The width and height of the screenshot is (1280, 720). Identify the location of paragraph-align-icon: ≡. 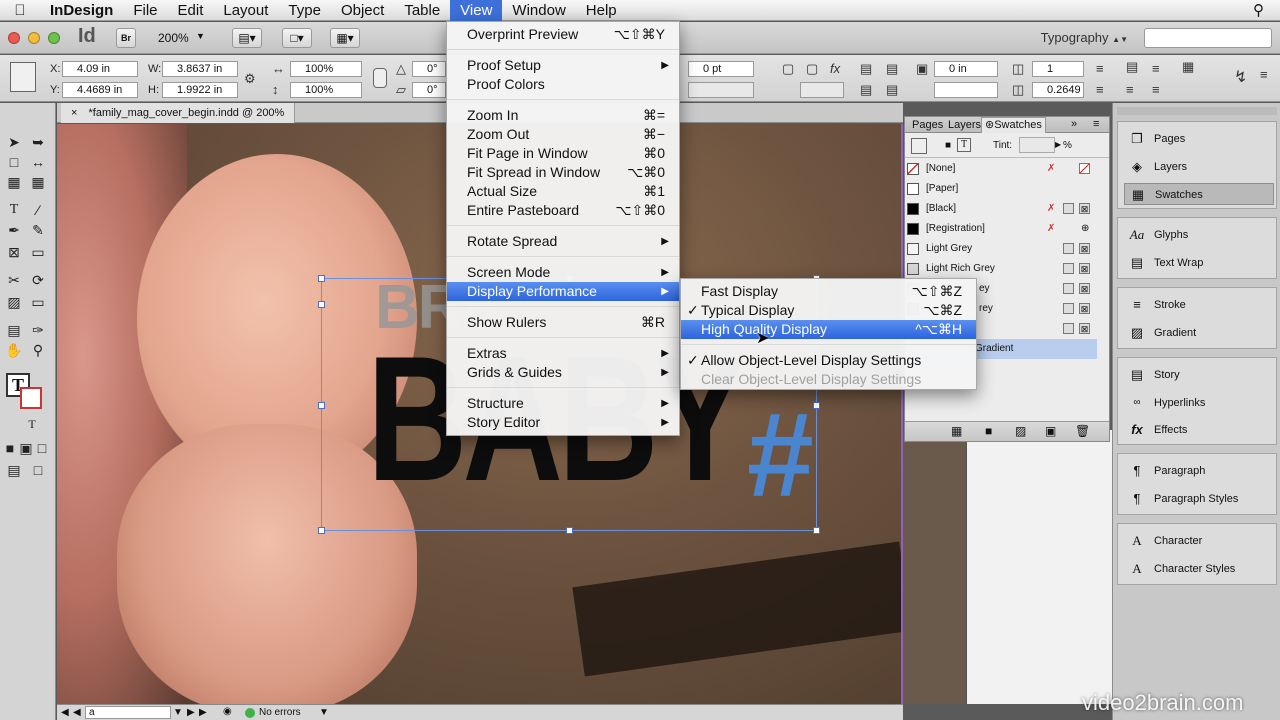
(1156, 68).